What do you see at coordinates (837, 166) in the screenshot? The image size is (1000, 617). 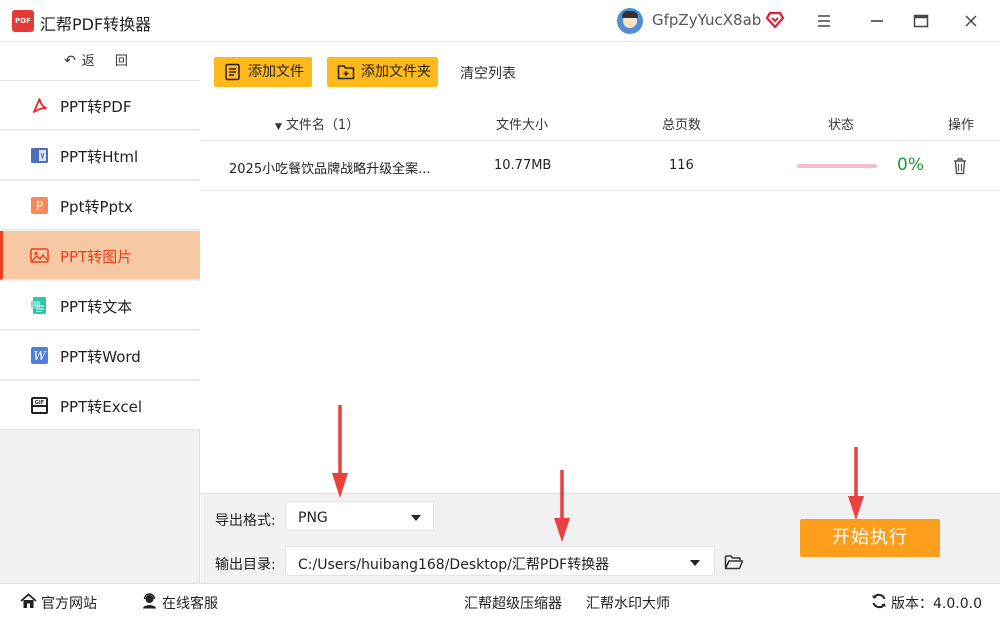 I see `progress-bar` at bounding box center [837, 166].